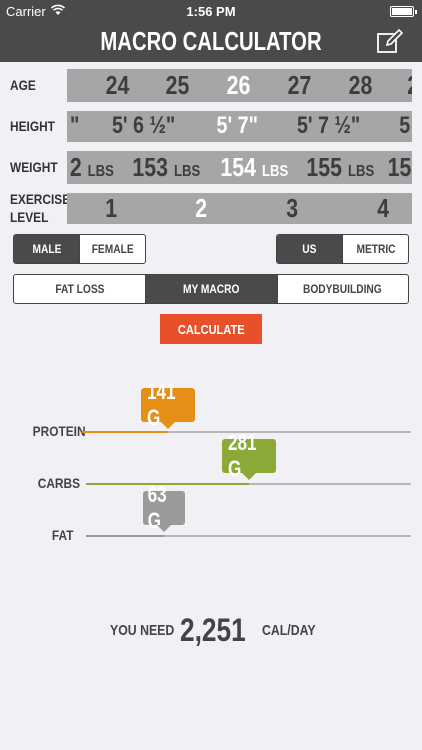 The height and width of the screenshot is (750, 422). What do you see at coordinates (168, 404) in the screenshot?
I see `protein-value-badge: 141 G` at bounding box center [168, 404].